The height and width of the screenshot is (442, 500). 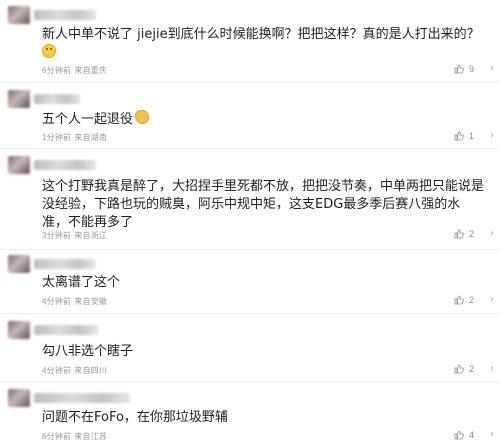 What do you see at coordinates (88, 351) in the screenshot?
I see `comment-text: 勾八非选个瞎子` at bounding box center [88, 351].